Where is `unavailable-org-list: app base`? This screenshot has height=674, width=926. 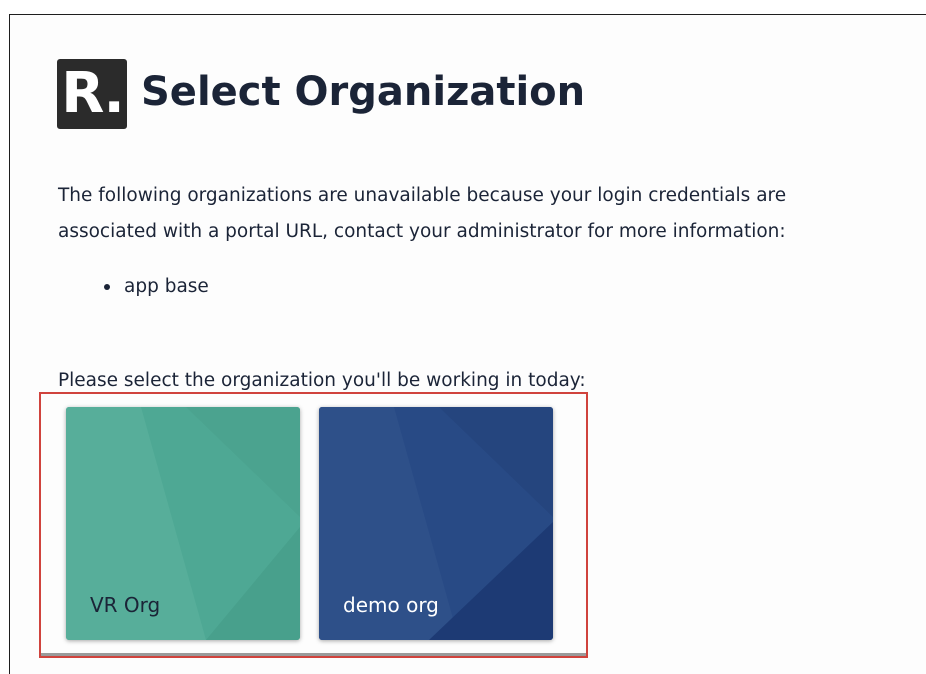
unavailable-org-list: app base is located at coordinates (133, 287).